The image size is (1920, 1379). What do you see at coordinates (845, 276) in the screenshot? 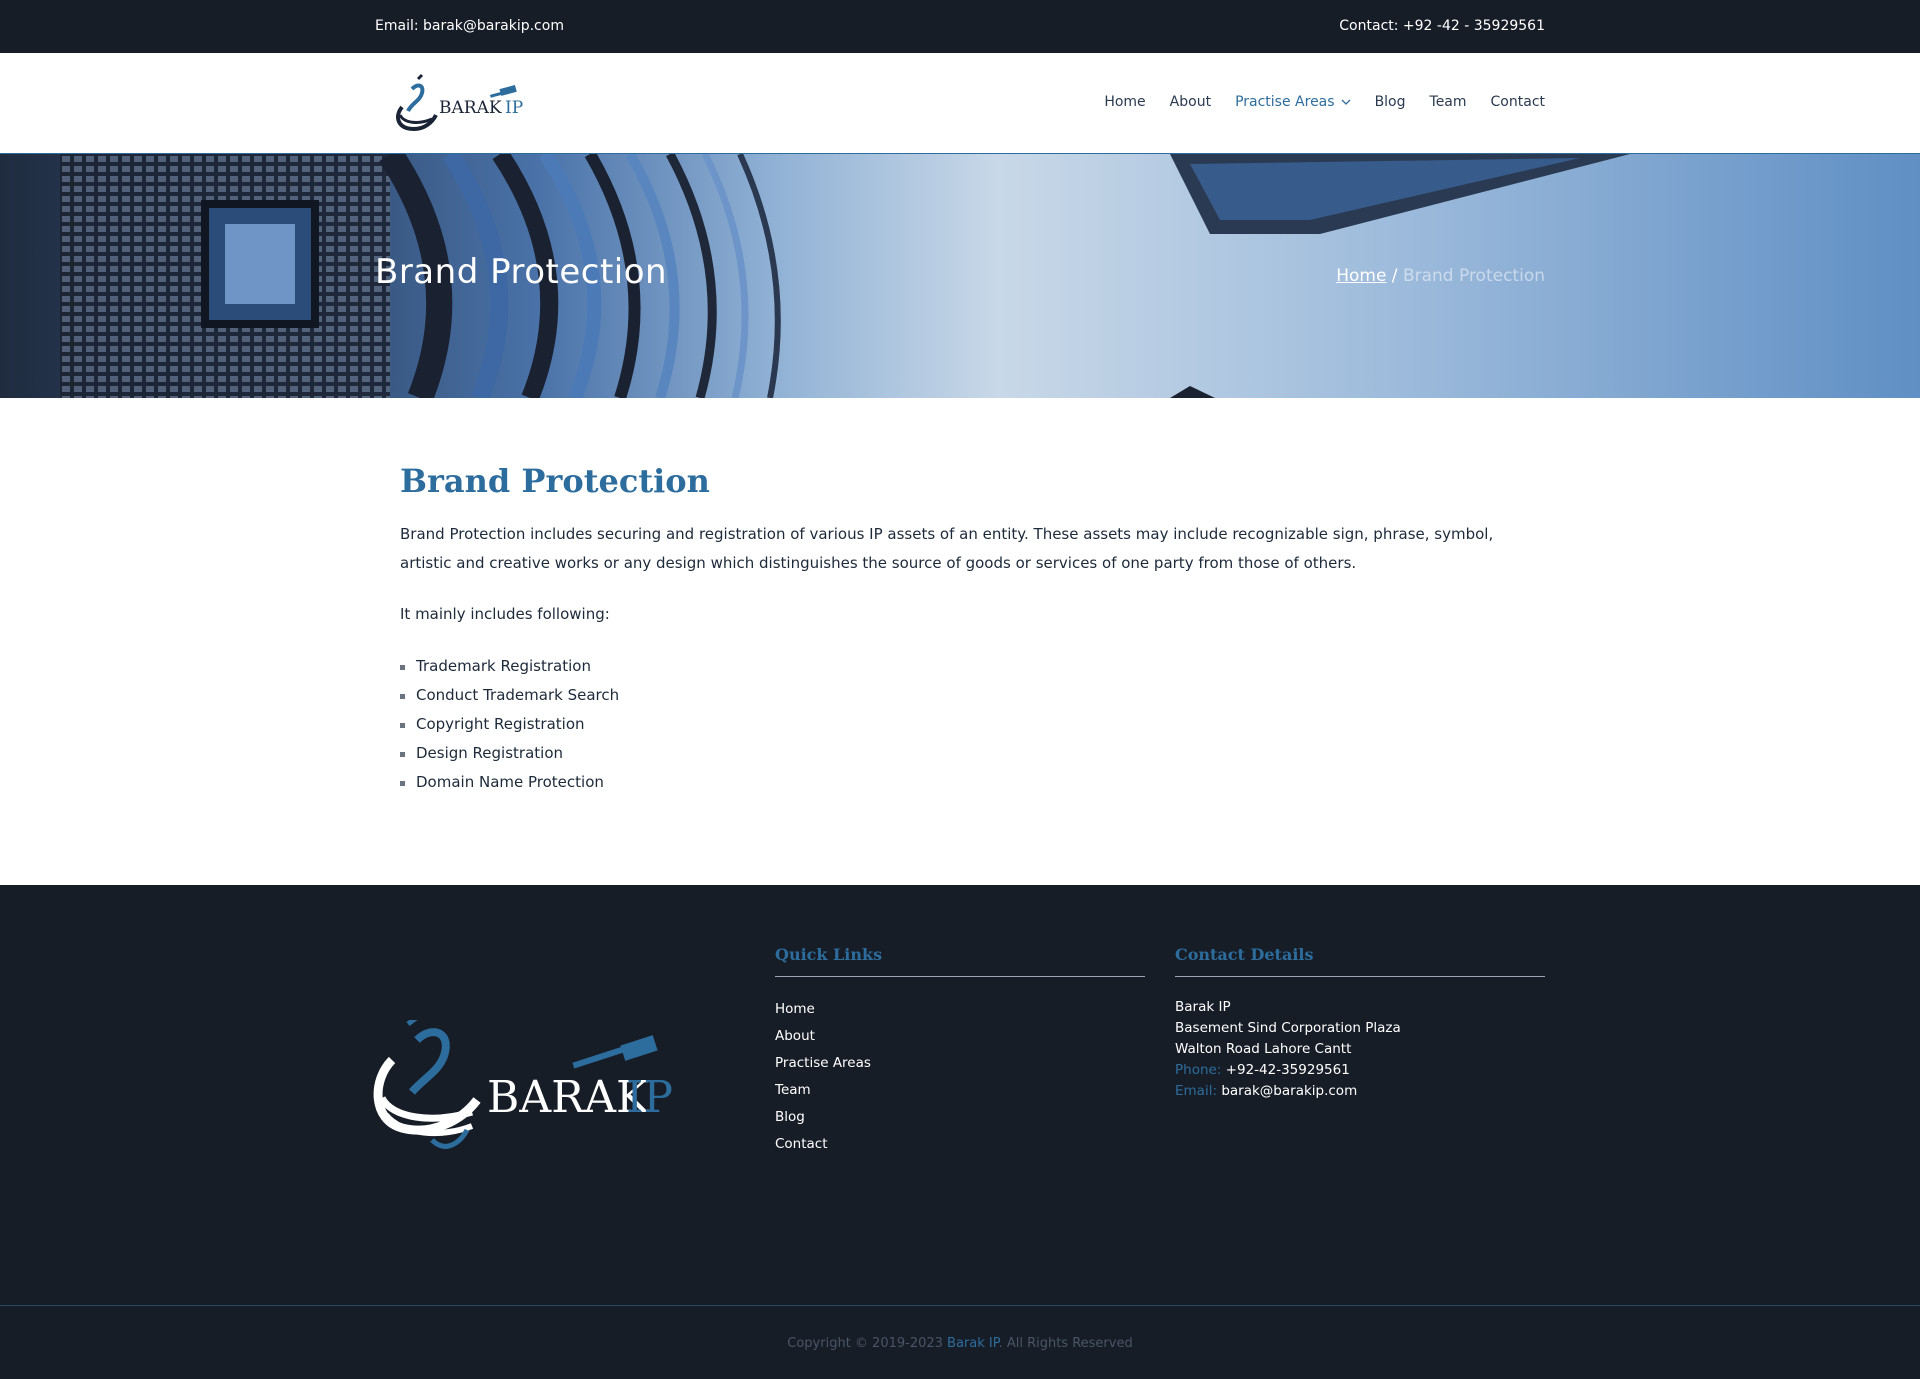
I see `building-background-image` at bounding box center [845, 276].